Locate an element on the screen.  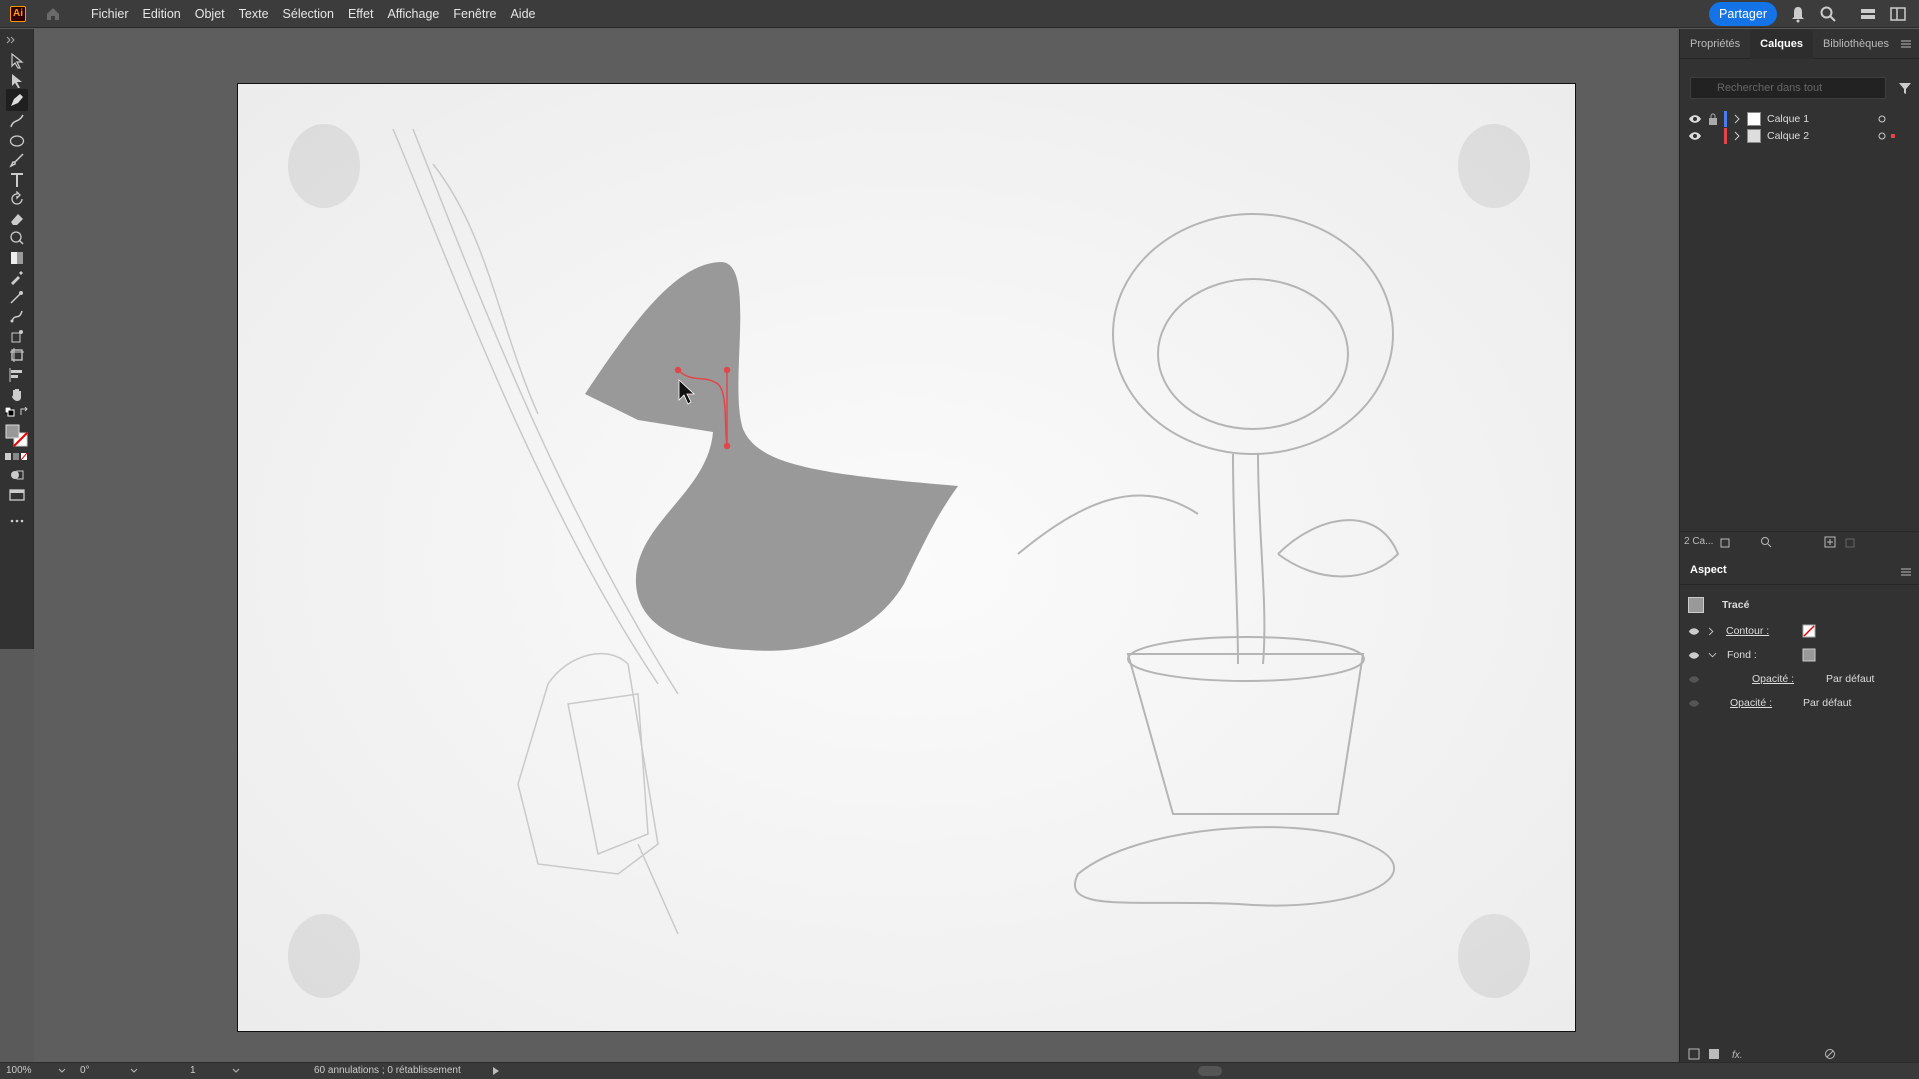
fx-icon: fx. is located at coordinates (1739, 1054).